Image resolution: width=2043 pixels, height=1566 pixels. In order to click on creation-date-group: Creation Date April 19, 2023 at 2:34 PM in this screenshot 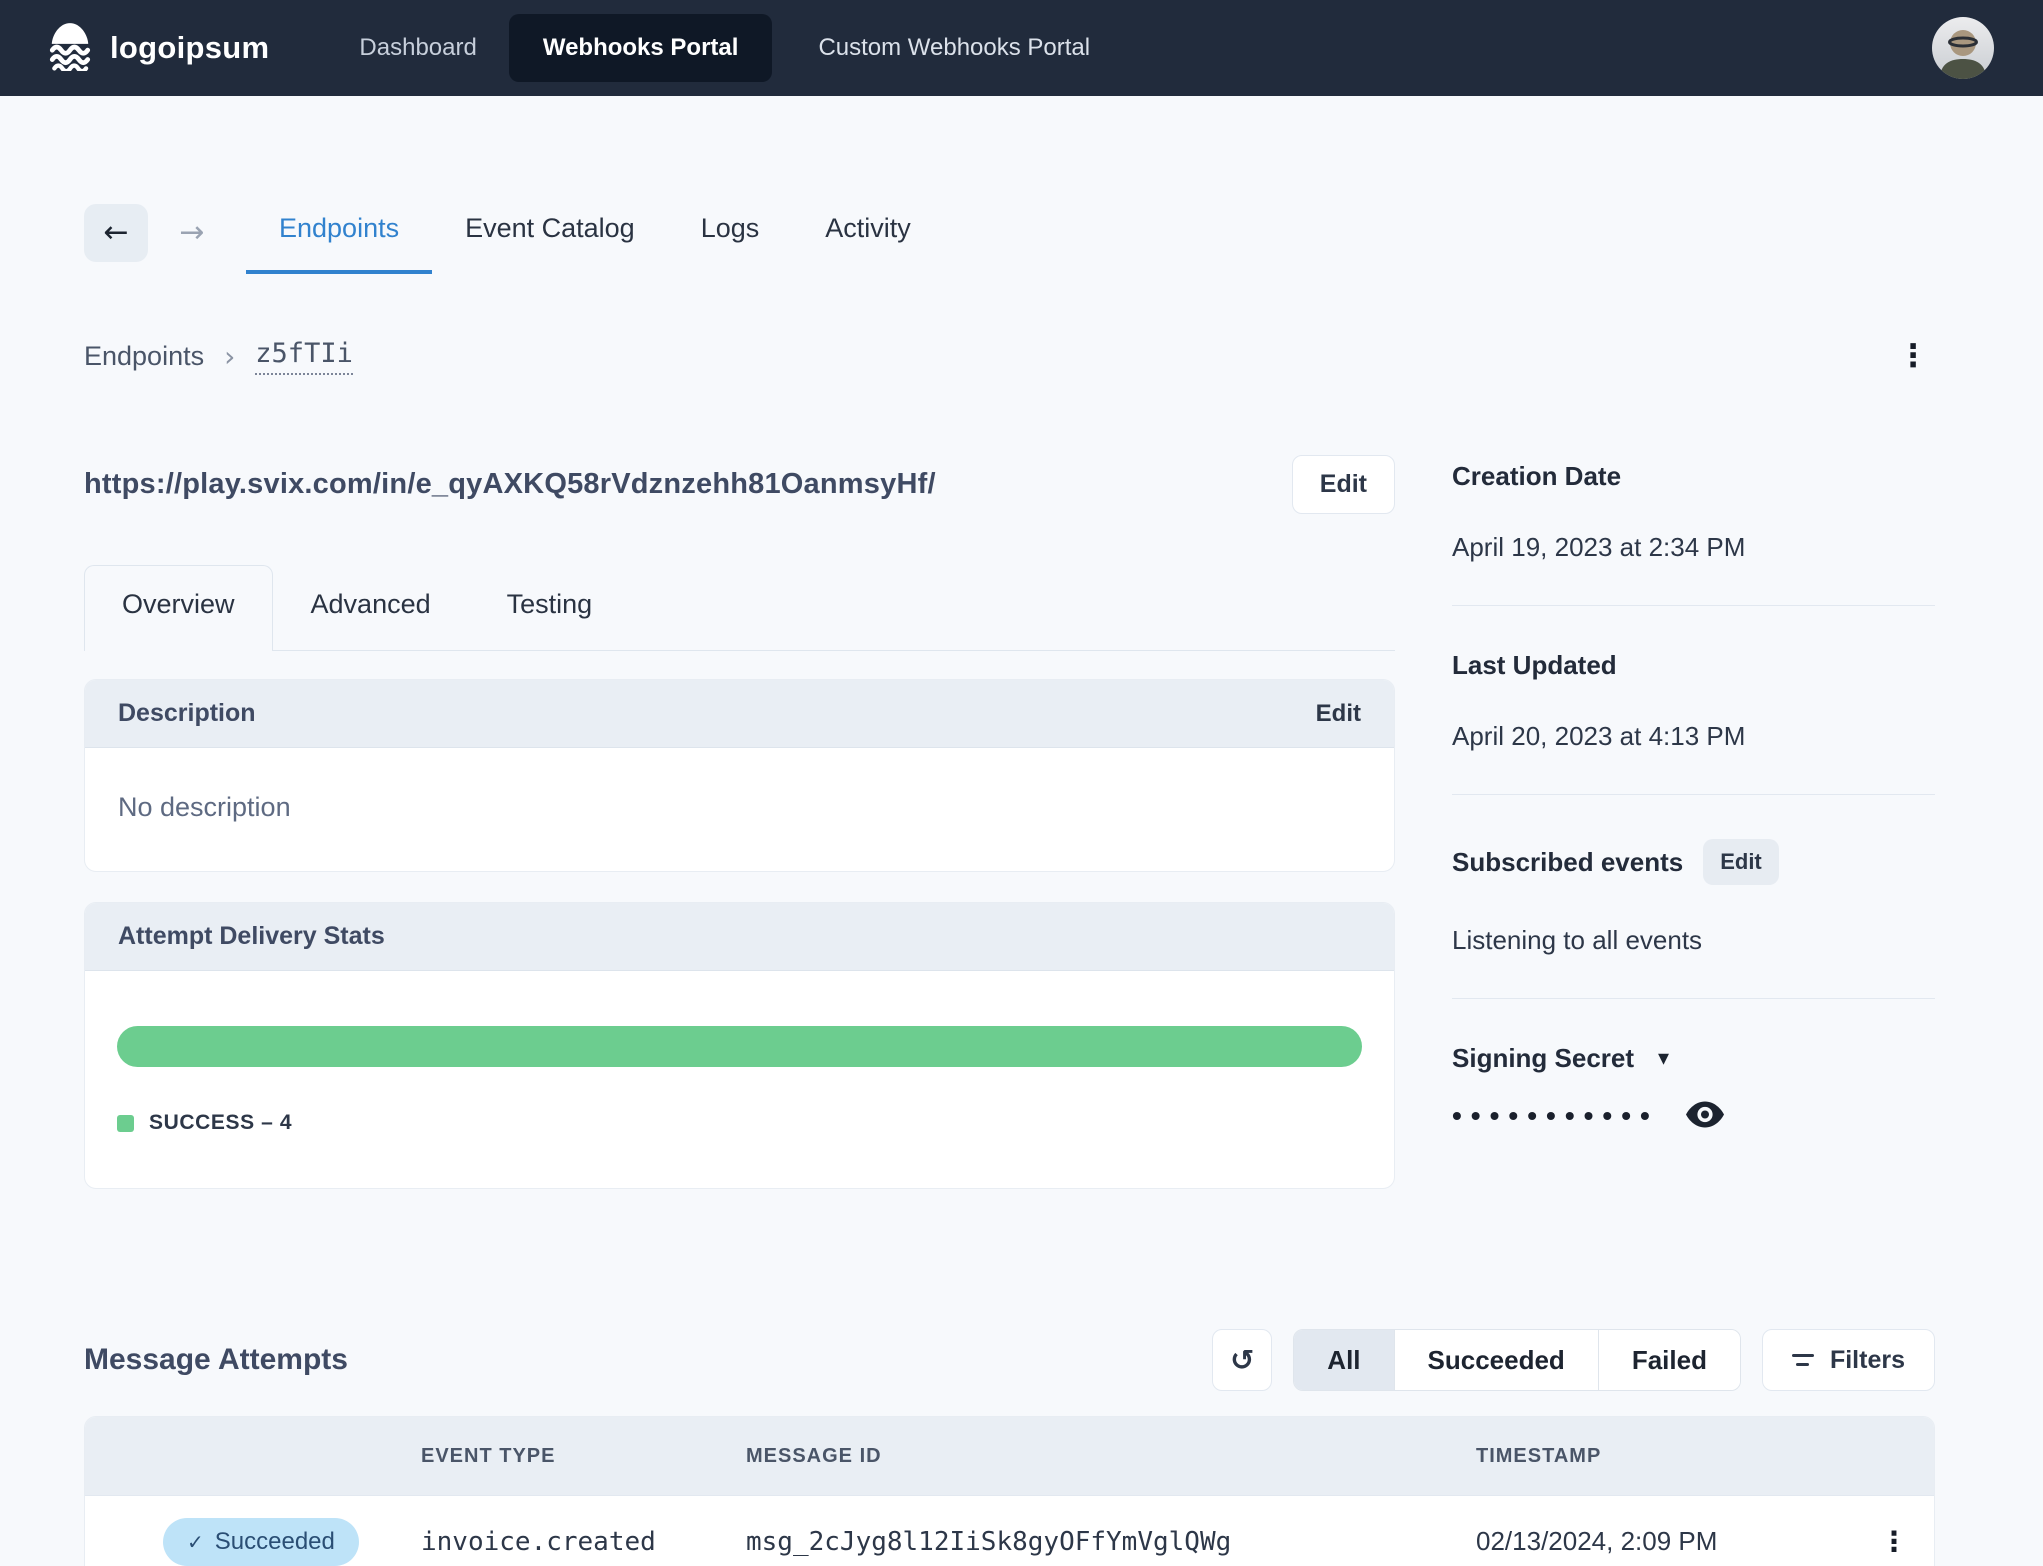, I will do `click(1693, 512)`.